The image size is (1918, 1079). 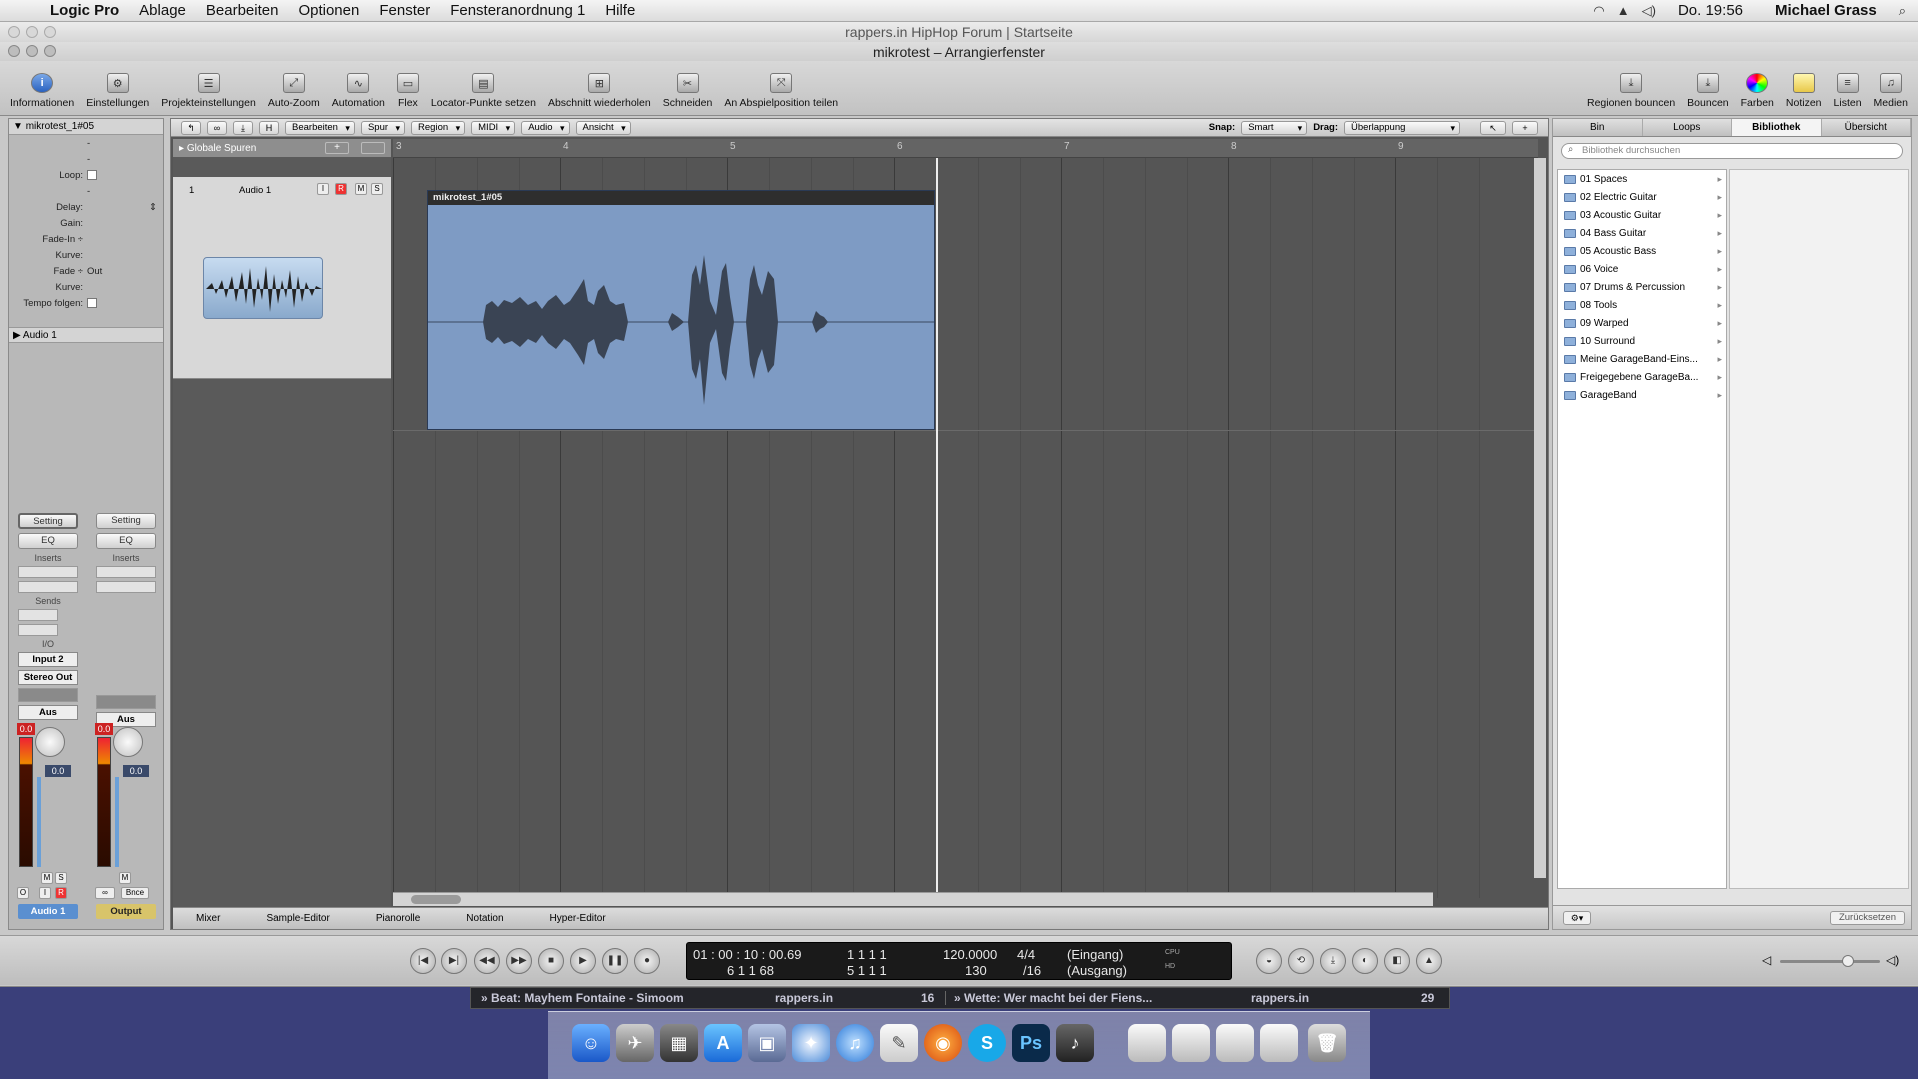 I want to click on track-menu: Spur, so click(x=383, y=127).